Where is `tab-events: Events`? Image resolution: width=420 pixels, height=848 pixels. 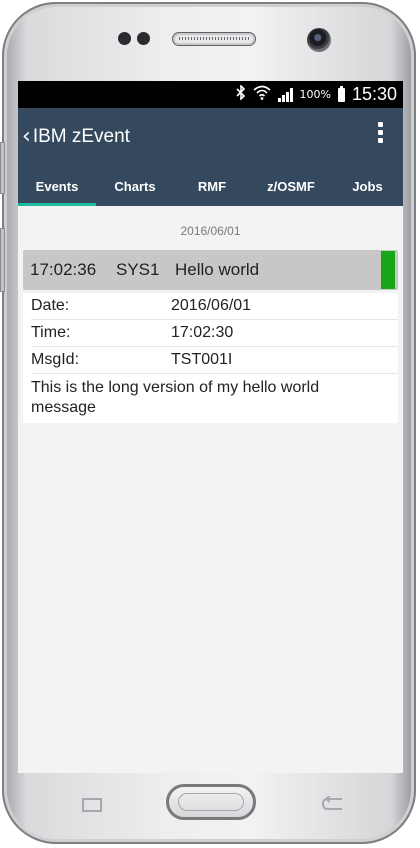 tab-events: Events is located at coordinates (57, 186).